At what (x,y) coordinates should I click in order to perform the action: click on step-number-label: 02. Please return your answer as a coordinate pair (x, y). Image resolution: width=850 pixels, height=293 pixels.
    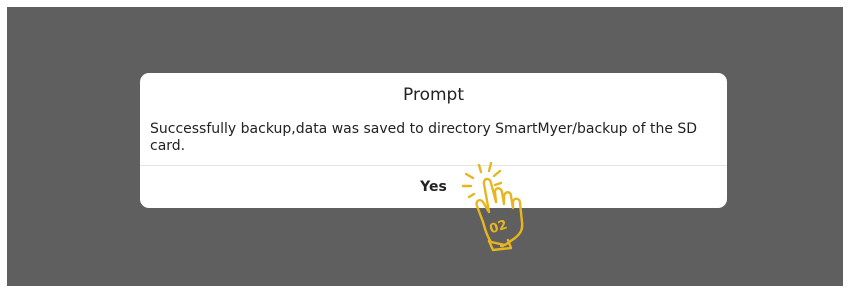
    Looking at the image, I should click on (499, 227).